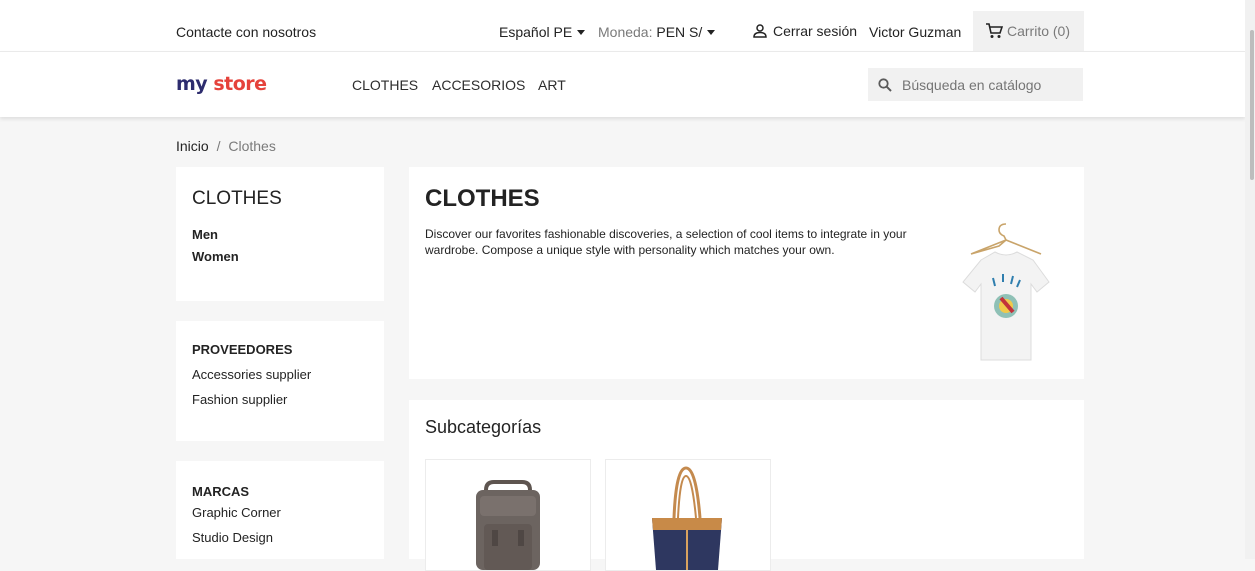  What do you see at coordinates (1006, 292) in the screenshot?
I see `tshirt-image` at bounding box center [1006, 292].